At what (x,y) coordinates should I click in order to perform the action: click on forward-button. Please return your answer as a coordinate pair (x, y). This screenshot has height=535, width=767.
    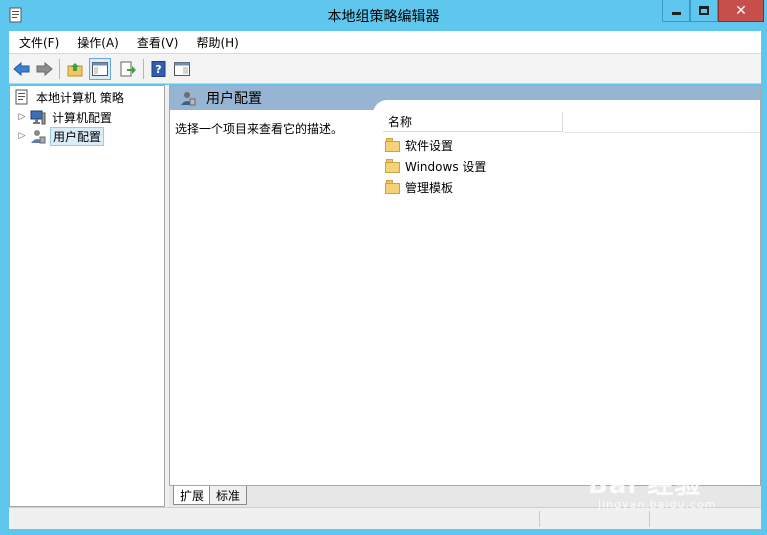
    Looking at the image, I should click on (44, 69).